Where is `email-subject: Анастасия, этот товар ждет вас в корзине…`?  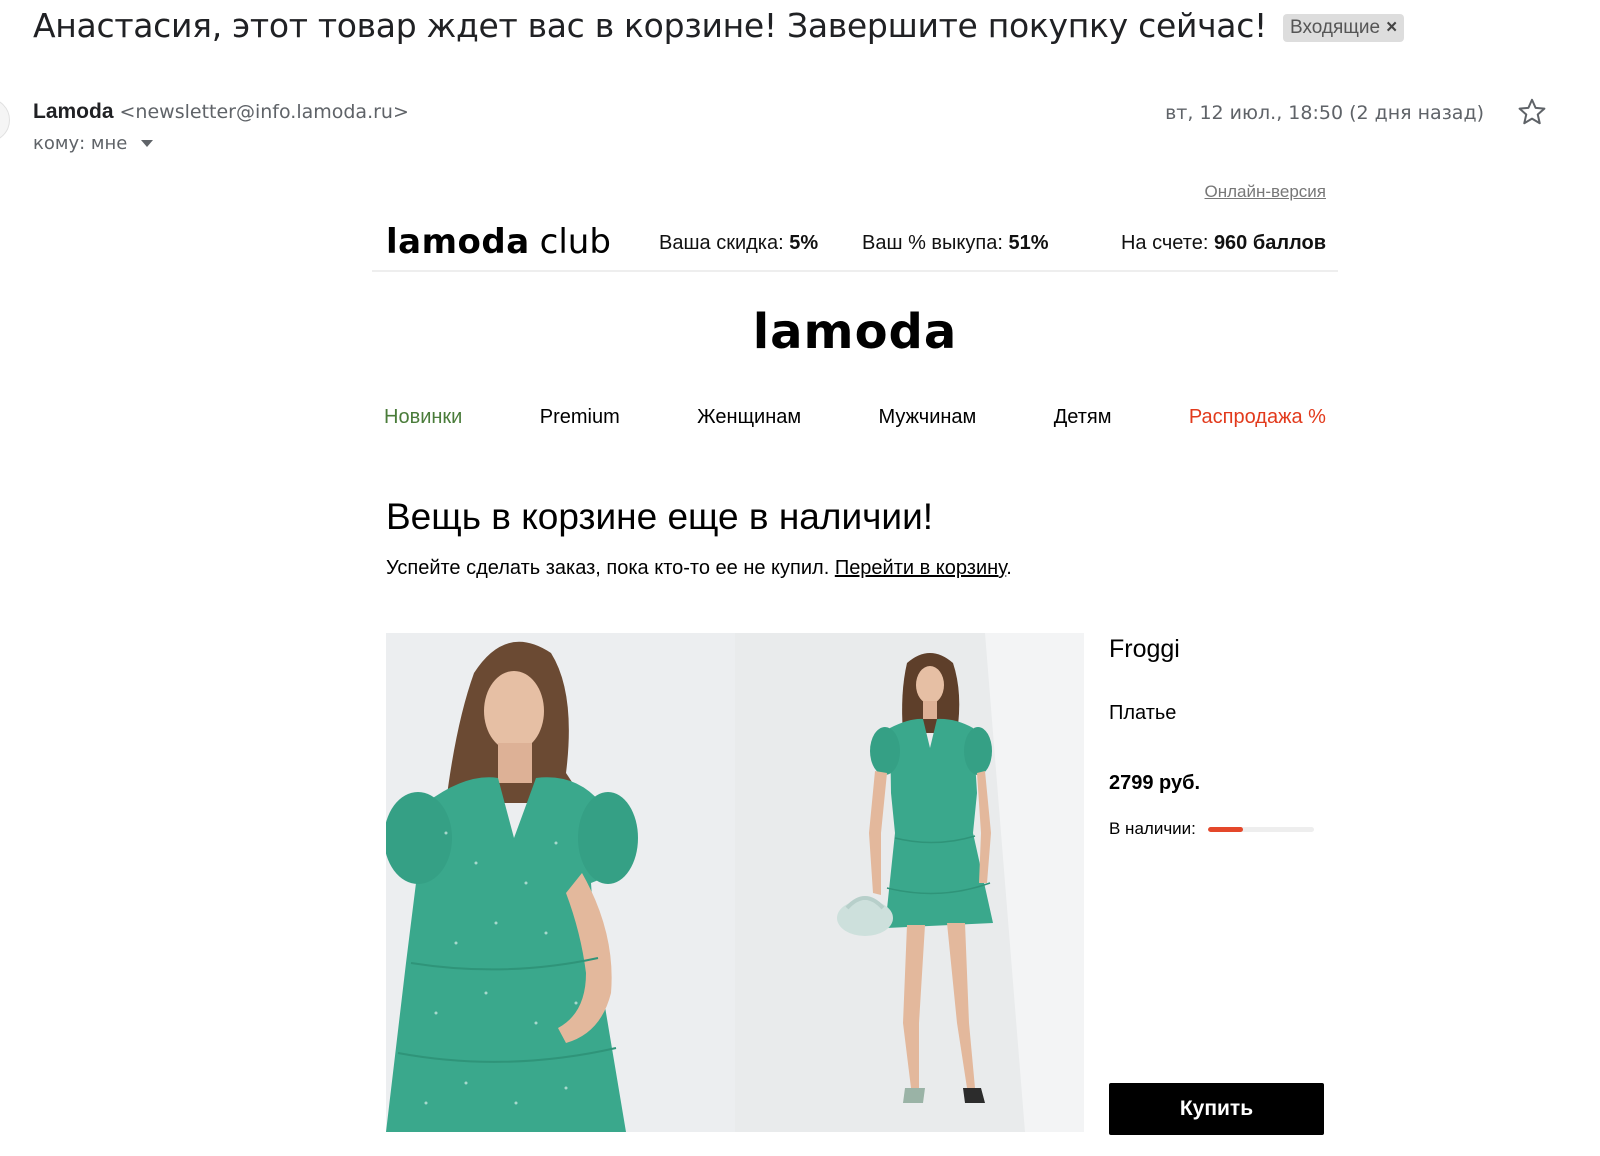
email-subject: Анастасия, этот товар ждет вас в корзине… is located at coordinates (650, 25).